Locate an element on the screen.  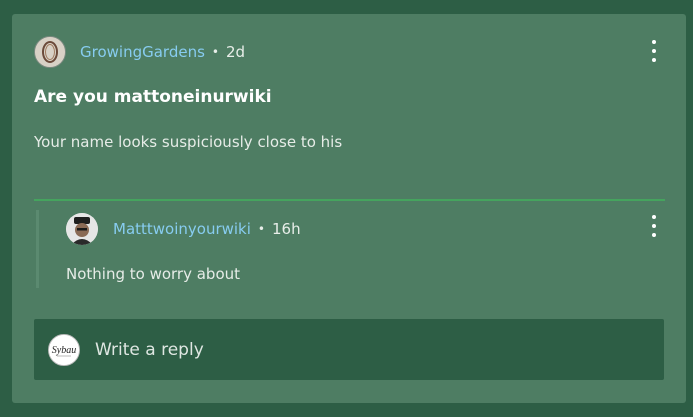
comment-separator is located at coordinates (349, 200).